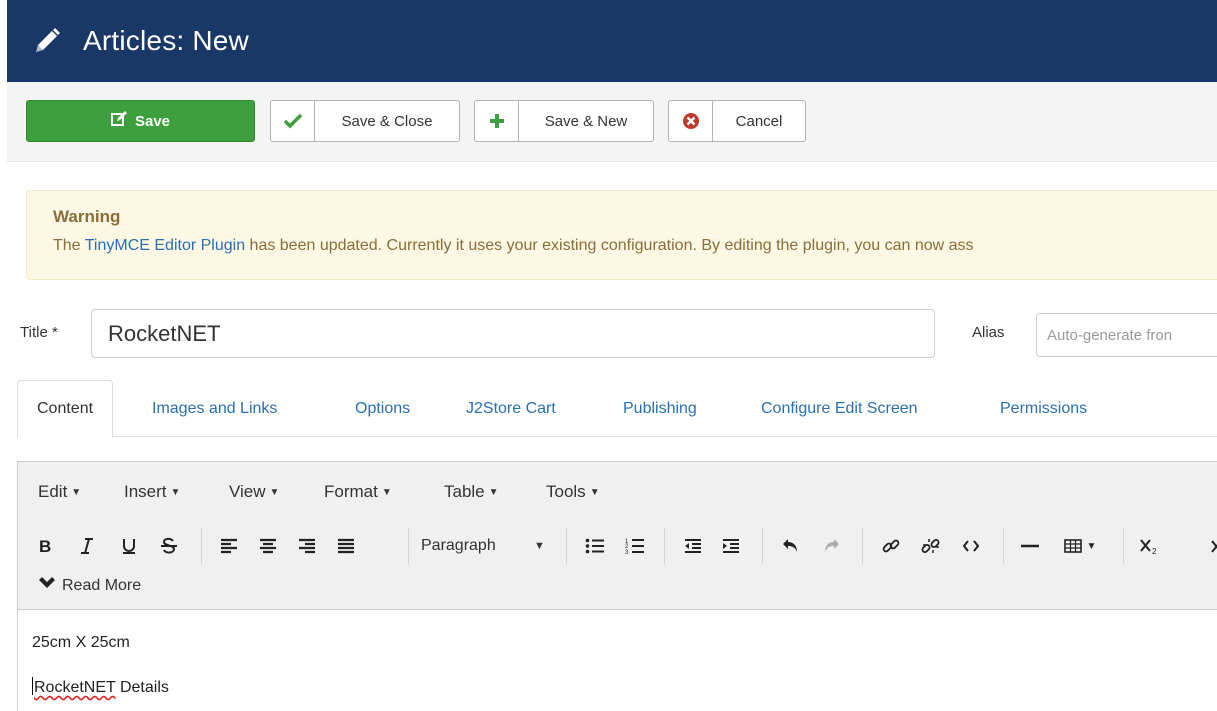 The width and height of the screenshot is (1217, 711). What do you see at coordinates (53, 491) in the screenshot?
I see `menu-edit-label: Edit` at bounding box center [53, 491].